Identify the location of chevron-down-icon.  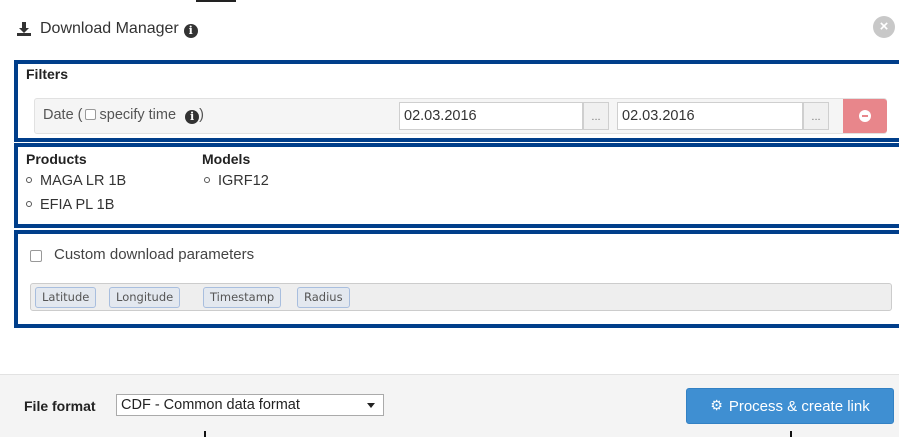
(371, 405).